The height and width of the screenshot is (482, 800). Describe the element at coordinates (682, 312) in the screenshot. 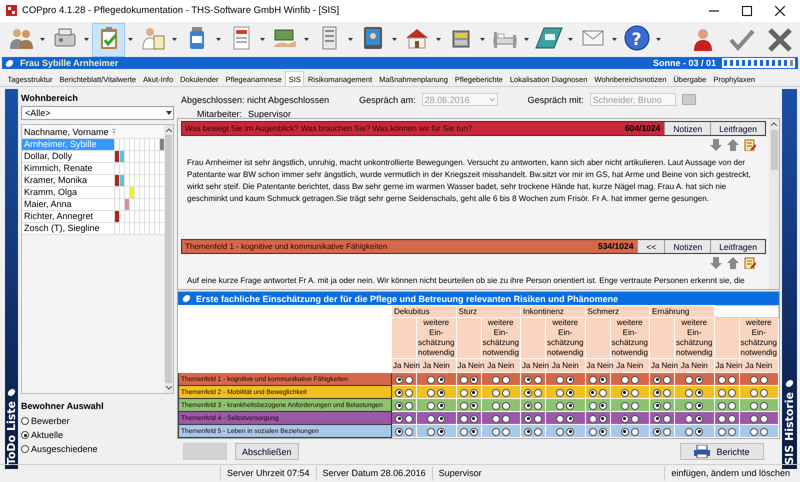

I see `column-header: Ernährung` at that location.